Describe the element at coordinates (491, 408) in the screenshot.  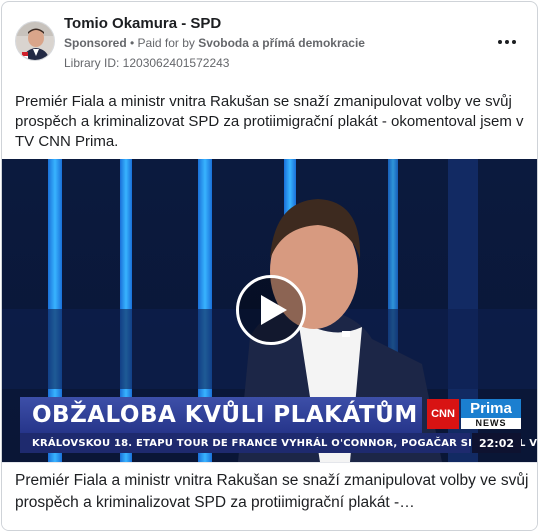
I see `prima-logo-text: Prima` at that location.